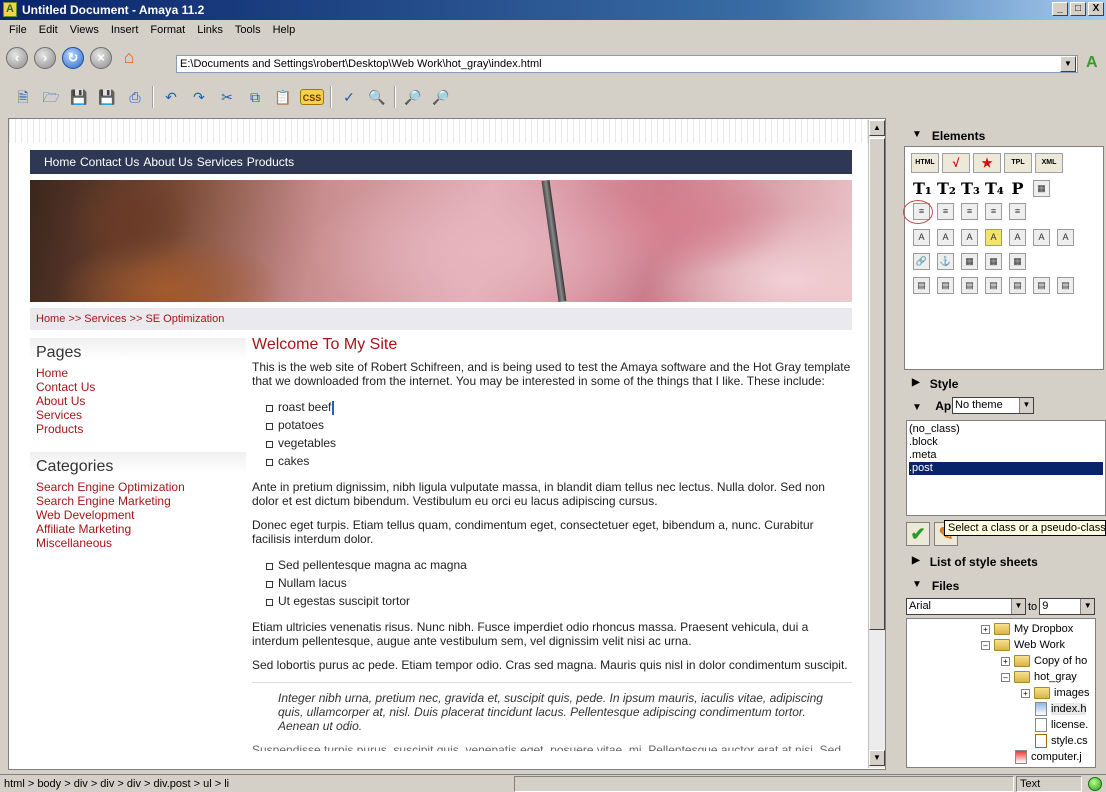 The width and height of the screenshot is (1106, 792). Describe the element at coordinates (1027, 629) in the screenshot. I see `tree-node: + My Dropbox` at that location.